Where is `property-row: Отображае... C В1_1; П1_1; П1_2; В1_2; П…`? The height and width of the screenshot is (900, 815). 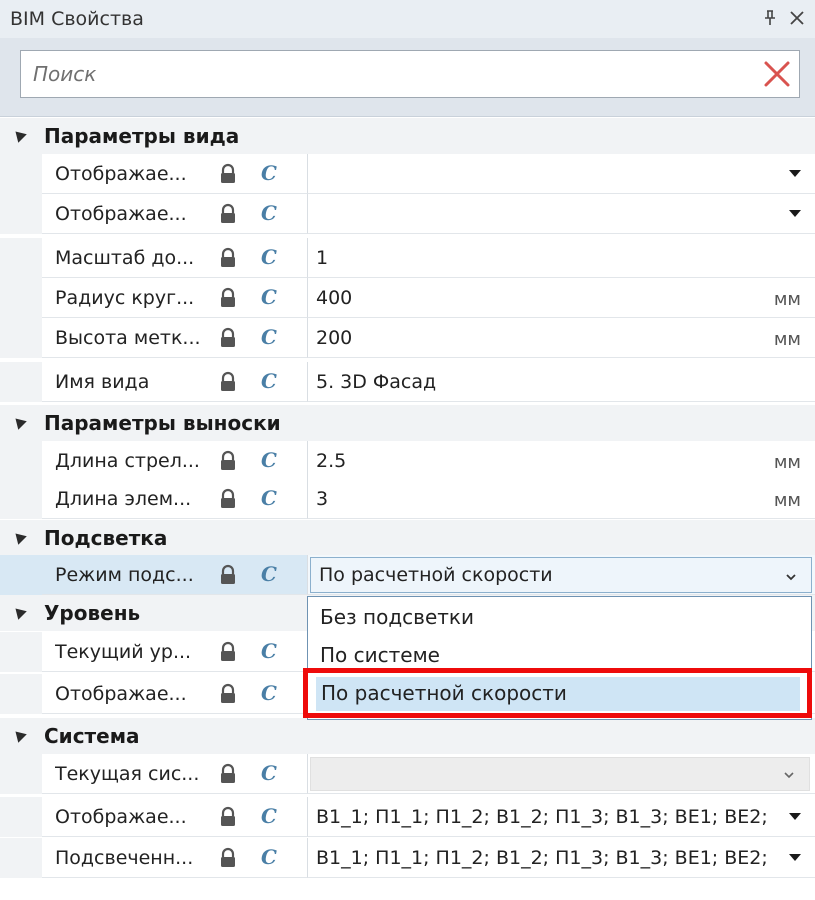
property-row: Отображае... C В1_1; П1_1; П1_2; В1_2; П… is located at coordinates (407, 817).